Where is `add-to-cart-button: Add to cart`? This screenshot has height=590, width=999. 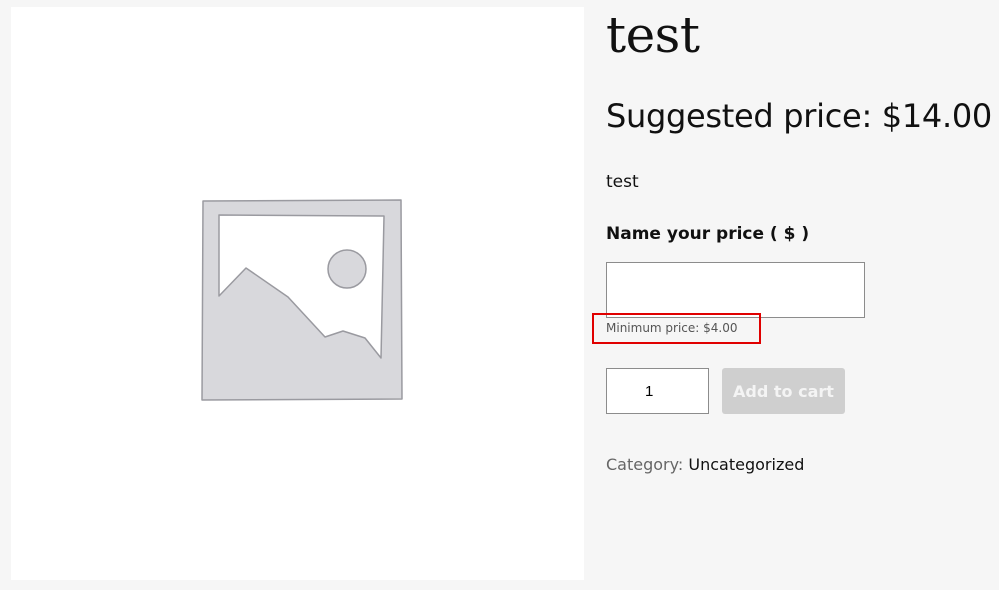
add-to-cart-button: Add to cart is located at coordinates (783, 391).